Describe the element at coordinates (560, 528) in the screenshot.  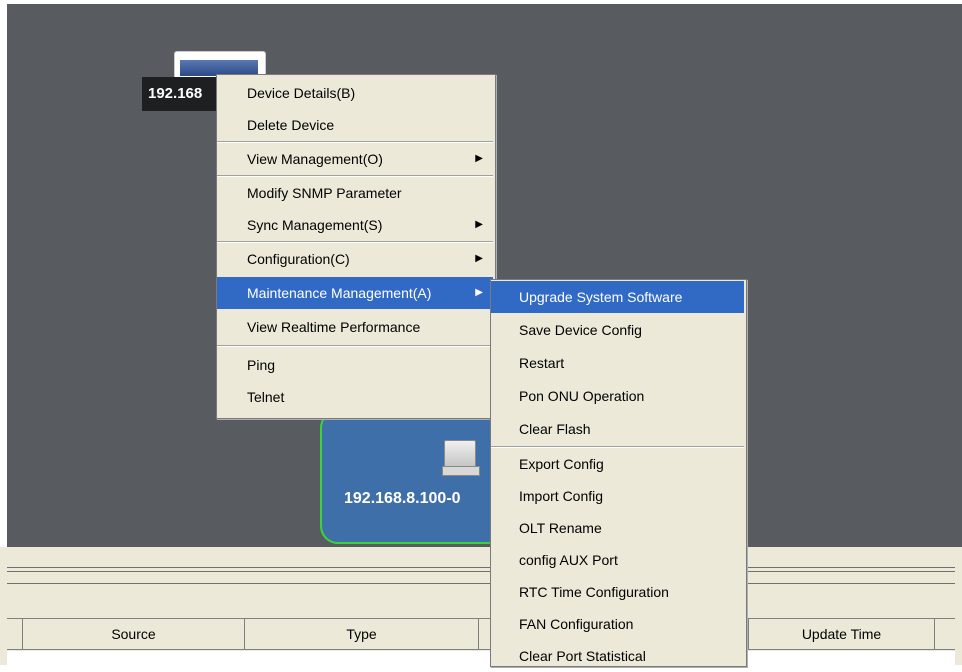
I see `menu-item-label: OLT Rename` at that location.